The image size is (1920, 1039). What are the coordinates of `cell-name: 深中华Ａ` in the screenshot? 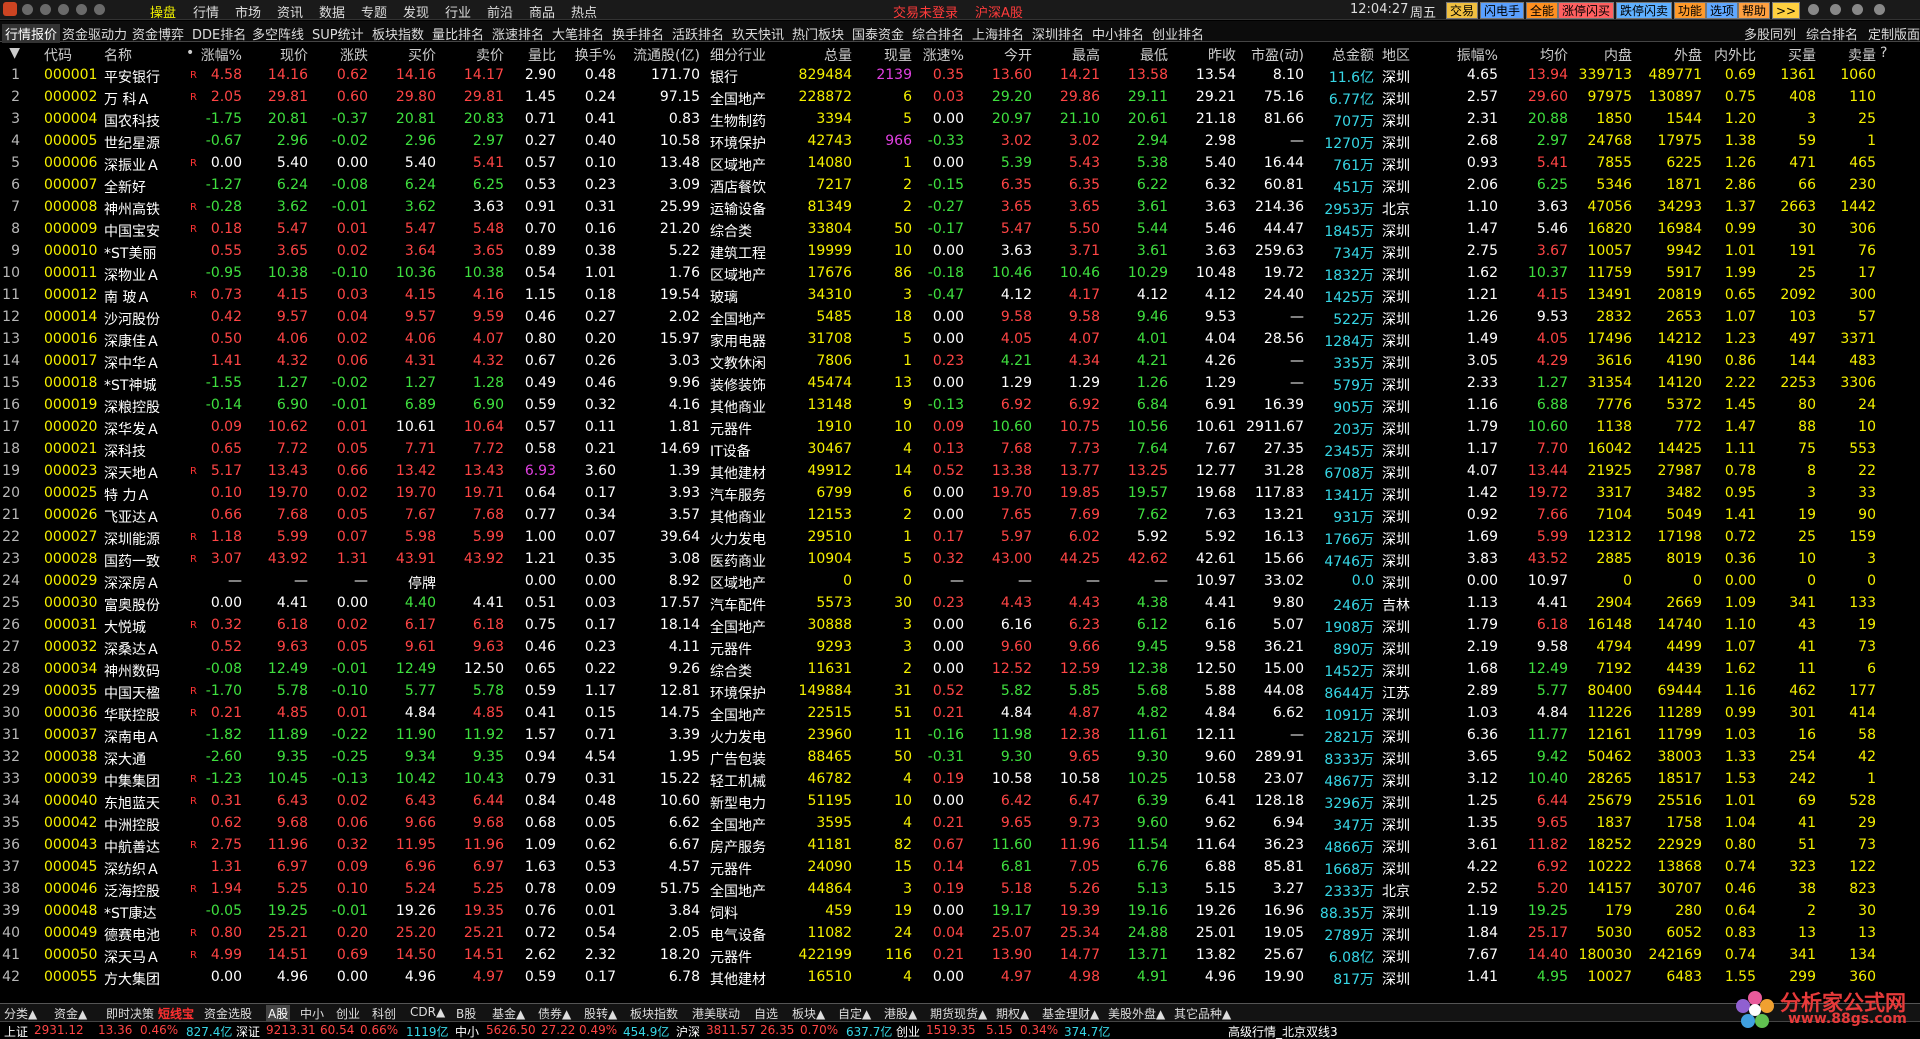 It's located at (146, 363).